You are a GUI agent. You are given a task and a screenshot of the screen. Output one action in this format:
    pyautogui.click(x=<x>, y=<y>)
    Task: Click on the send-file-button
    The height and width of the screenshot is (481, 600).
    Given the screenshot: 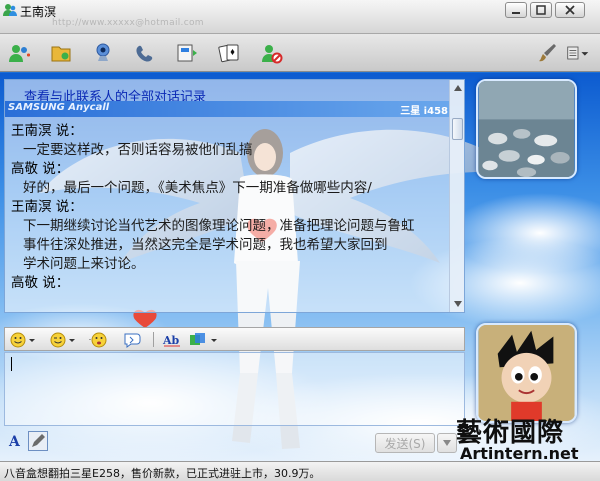 What is the action you would take?
    pyautogui.click(x=61, y=53)
    